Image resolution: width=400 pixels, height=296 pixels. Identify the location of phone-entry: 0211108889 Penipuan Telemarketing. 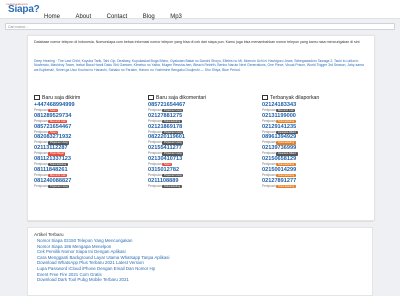
(202, 183).